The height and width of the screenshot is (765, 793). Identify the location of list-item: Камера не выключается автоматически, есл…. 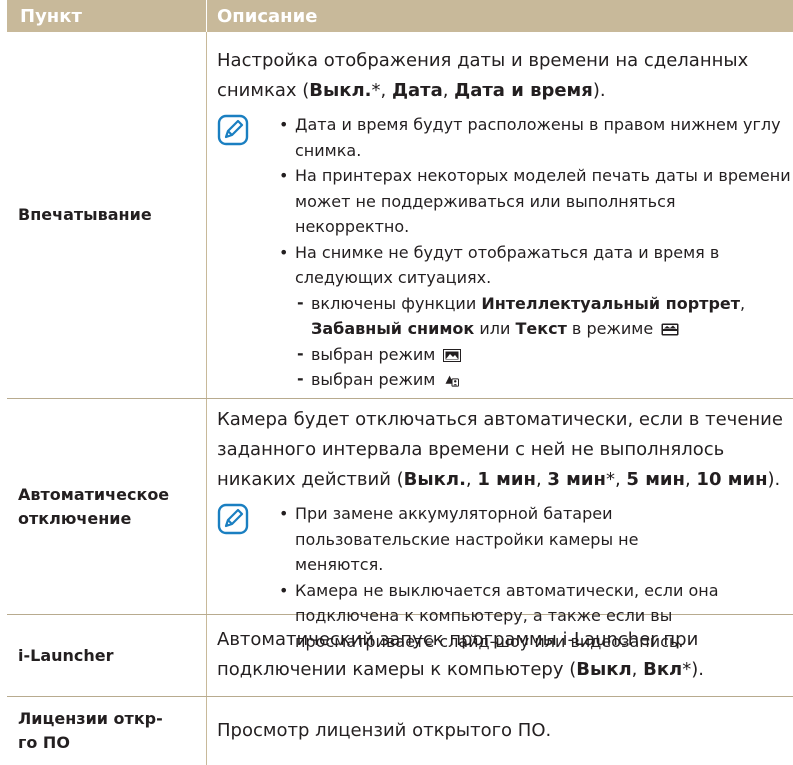
(536, 616).